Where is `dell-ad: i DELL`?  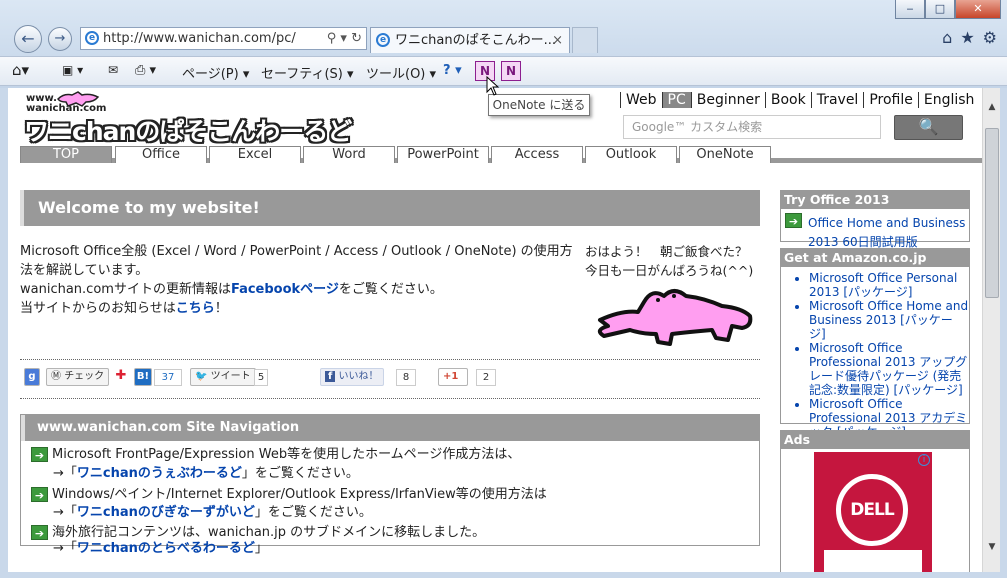
dell-ad: i DELL is located at coordinates (873, 512).